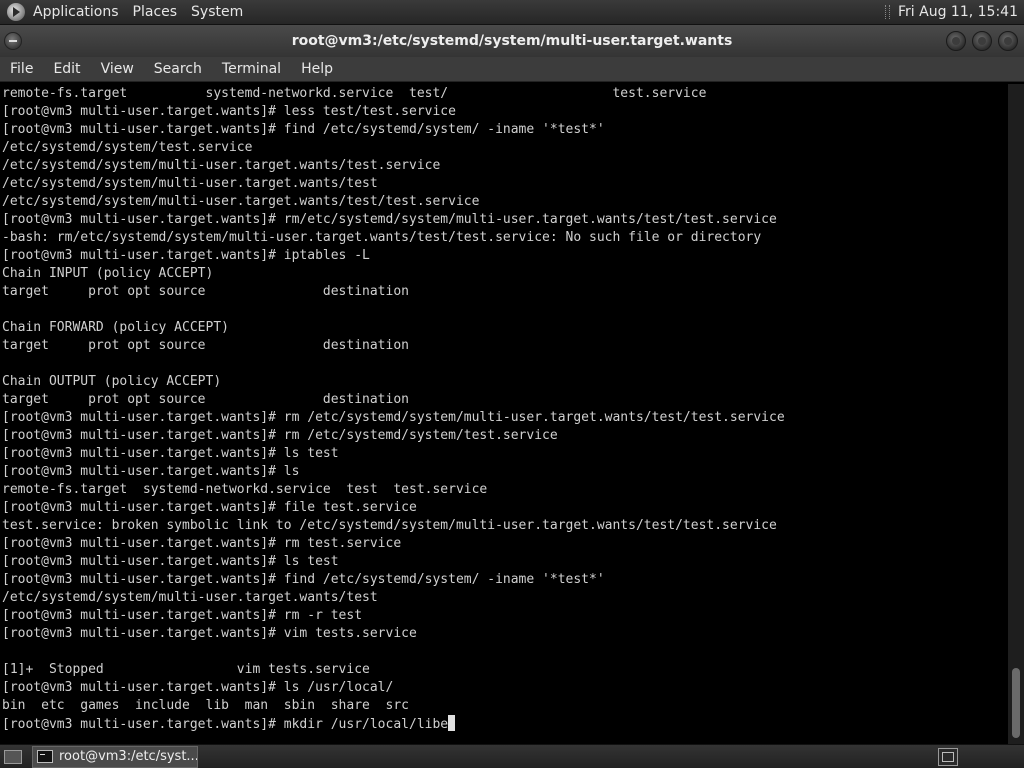  What do you see at coordinates (13, 41) in the screenshot?
I see `window-menu-icon` at bounding box center [13, 41].